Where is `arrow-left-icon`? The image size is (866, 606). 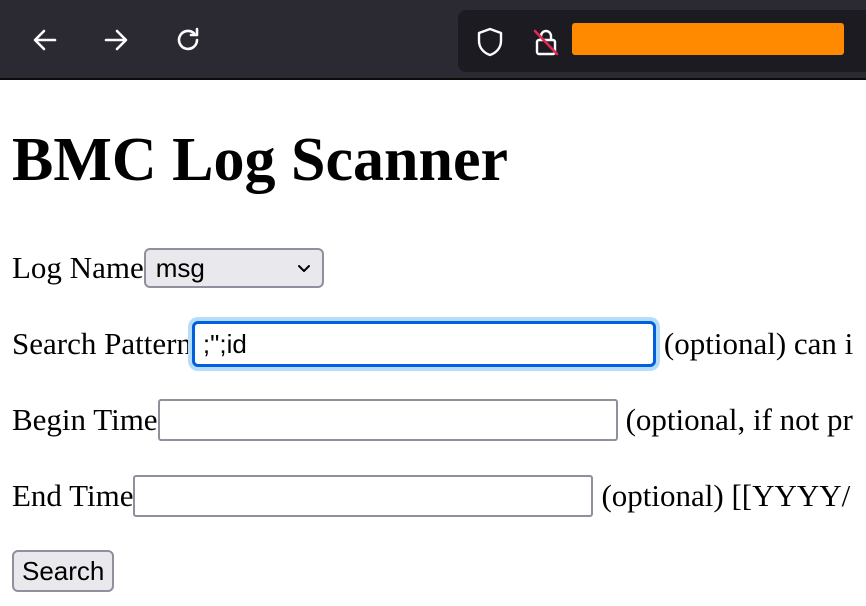 arrow-left-icon is located at coordinates (45, 40).